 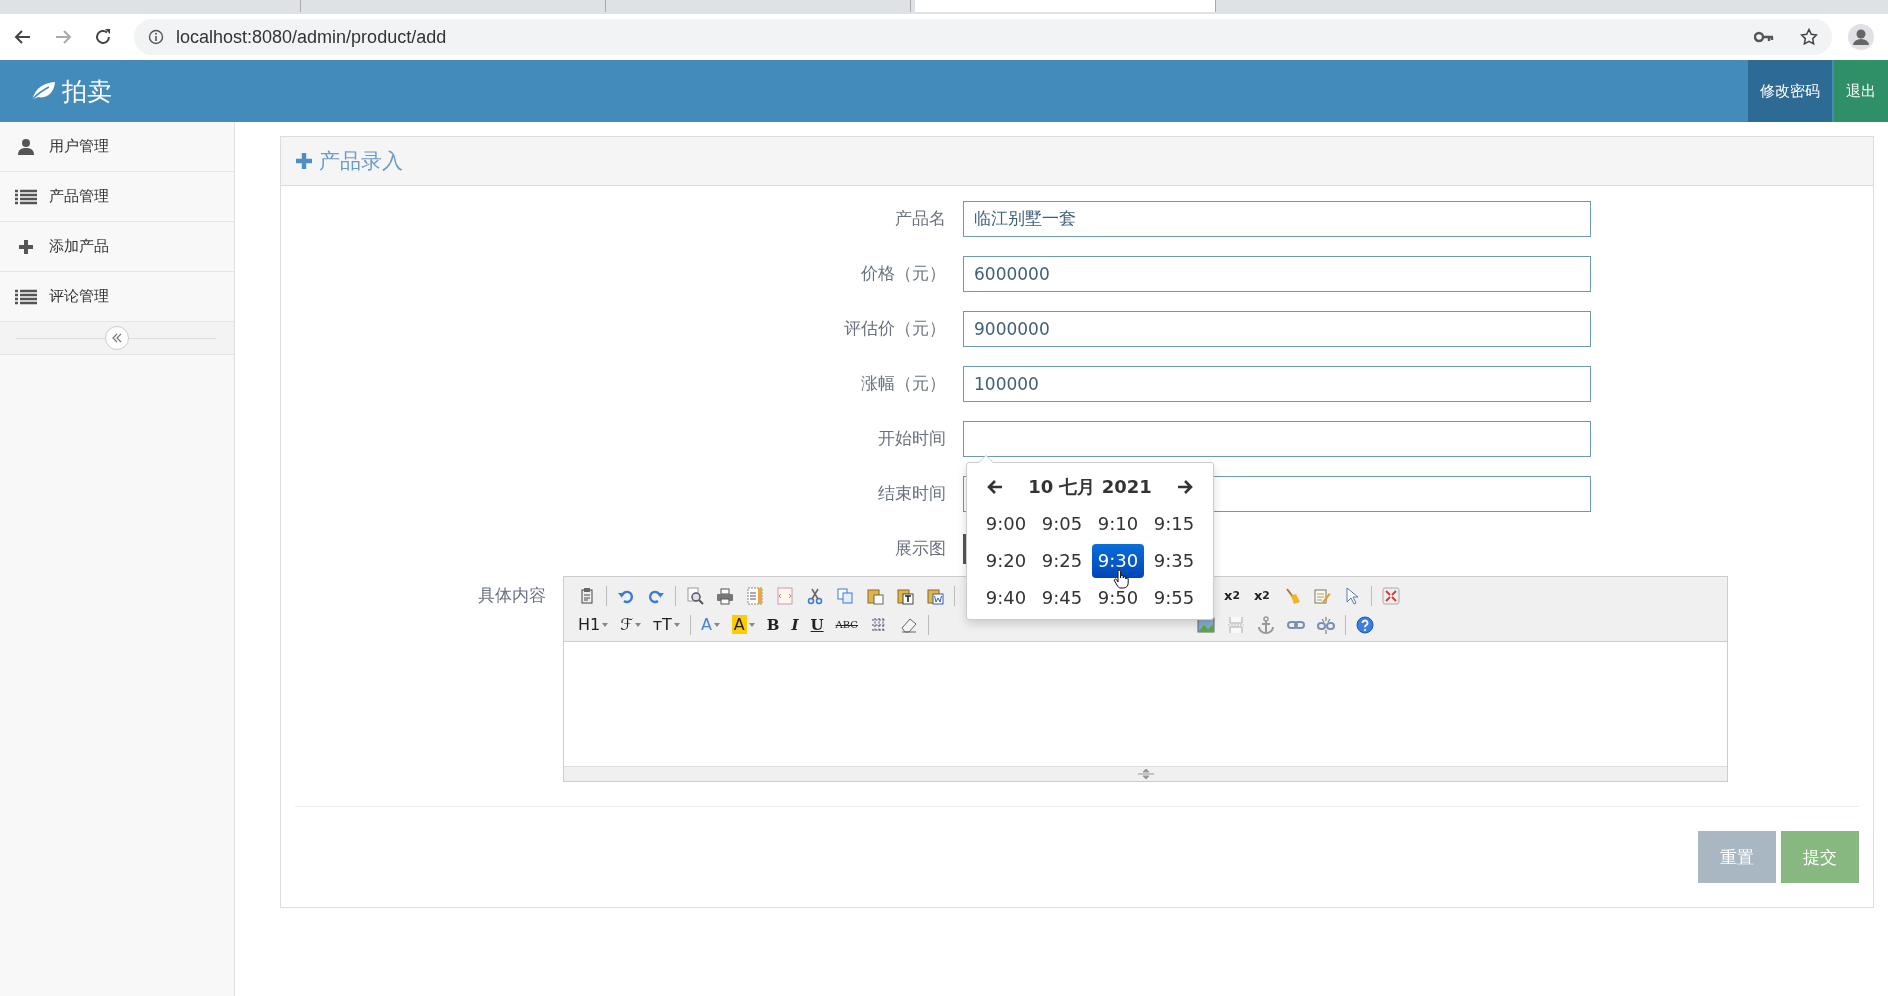 What do you see at coordinates (903, 273) in the screenshot?
I see `field-label: 价格（元）` at bounding box center [903, 273].